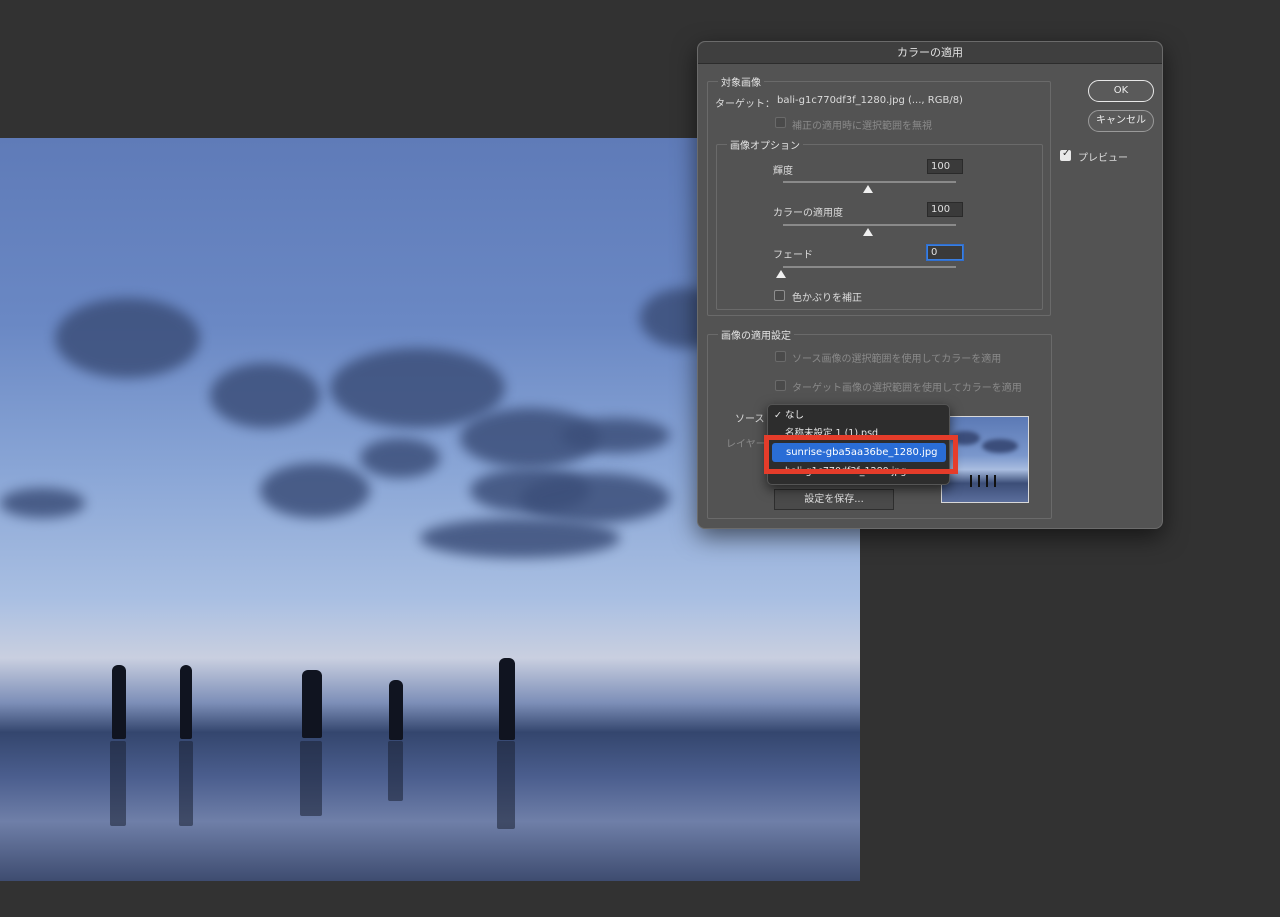  Describe the element at coordinates (1121, 121) in the screenshot. I see `cancel-button: キャンセル` at that location.